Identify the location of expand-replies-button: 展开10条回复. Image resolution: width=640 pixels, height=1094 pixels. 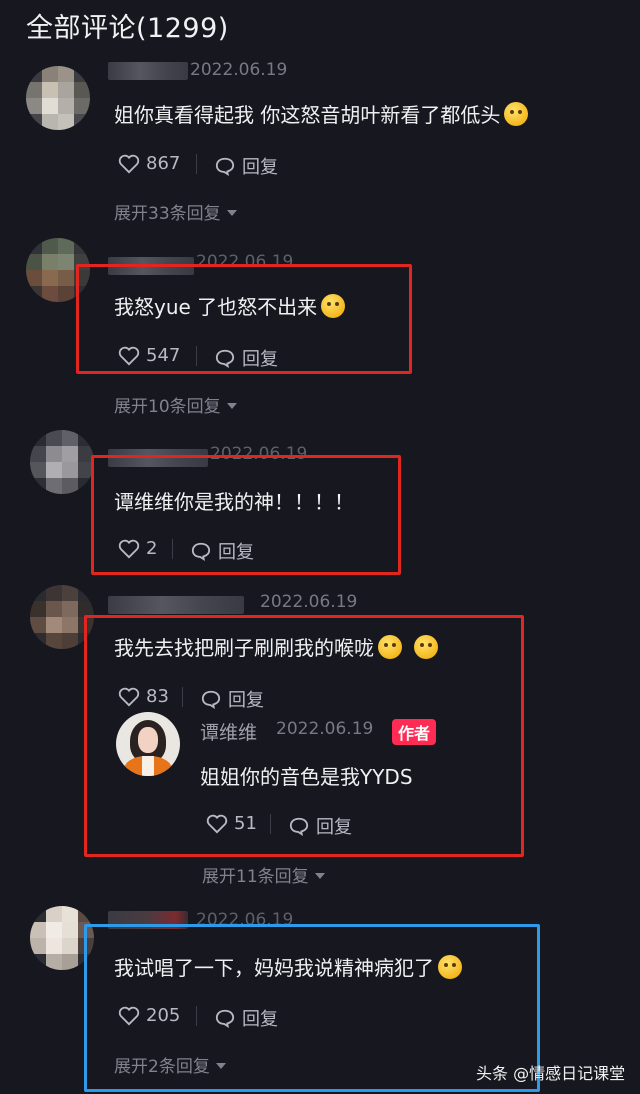
(175, 404).